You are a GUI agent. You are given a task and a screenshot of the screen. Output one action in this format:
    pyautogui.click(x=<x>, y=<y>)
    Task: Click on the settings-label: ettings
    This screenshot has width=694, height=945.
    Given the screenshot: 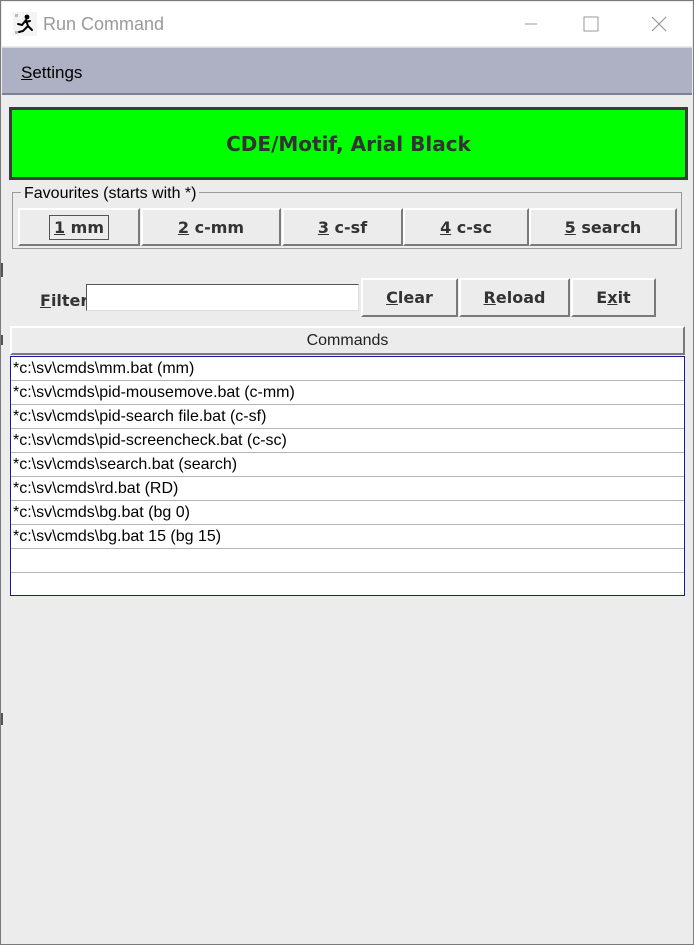 What is the action you would take?
    pyautogui.click(x=57, y=72)
    